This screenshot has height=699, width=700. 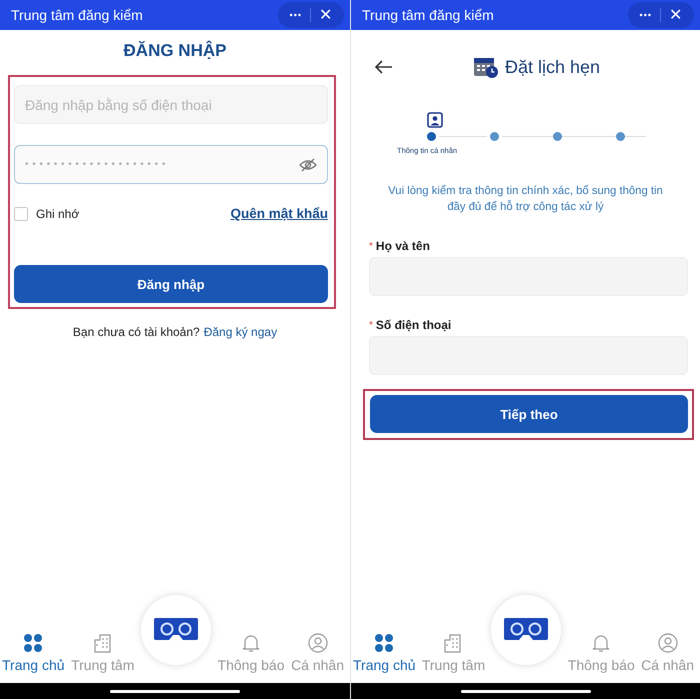 I want to click on calendar-clock-icon, so click(x=486, y=67).